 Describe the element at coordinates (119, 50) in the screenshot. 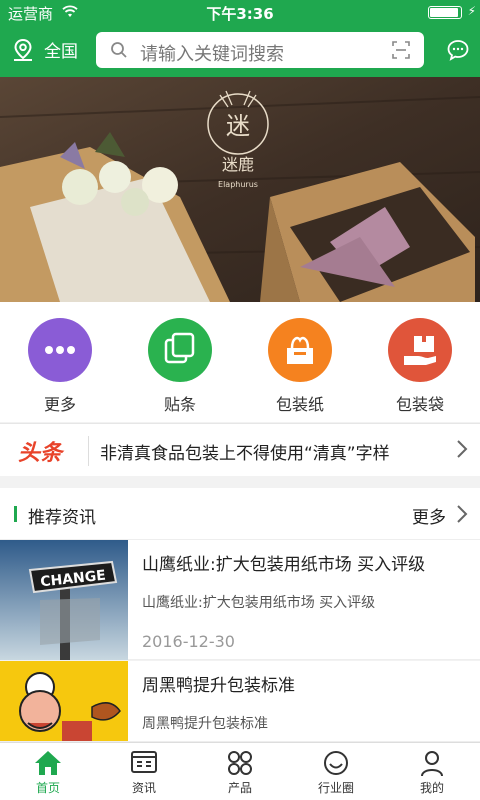

I see `search-icon` at that location.